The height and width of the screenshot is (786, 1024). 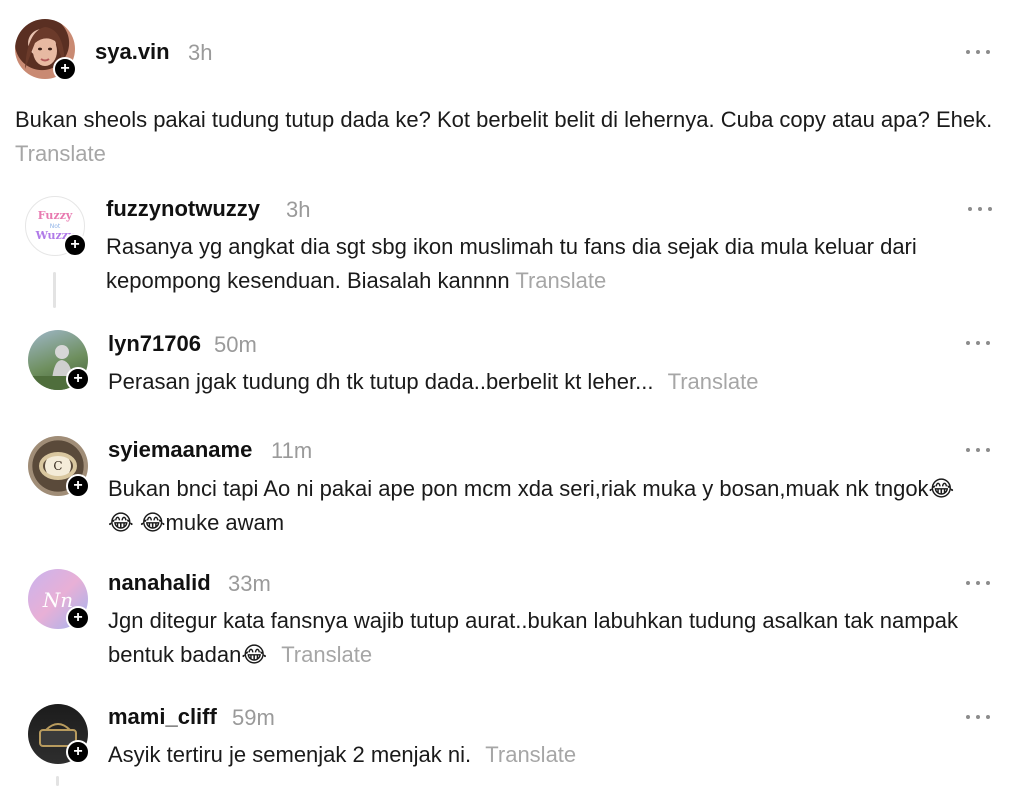 I want to click on username: syiemaaname, so click(x=180, y=450).